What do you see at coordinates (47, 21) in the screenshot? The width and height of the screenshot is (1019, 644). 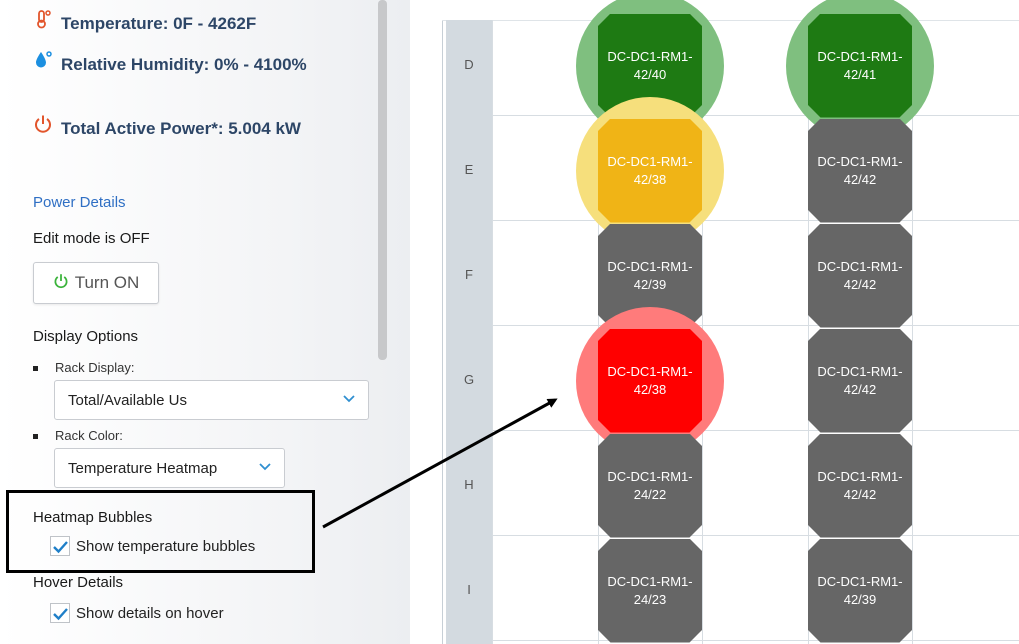 I see `thermometer-icon` at bounding box center [47, 21].